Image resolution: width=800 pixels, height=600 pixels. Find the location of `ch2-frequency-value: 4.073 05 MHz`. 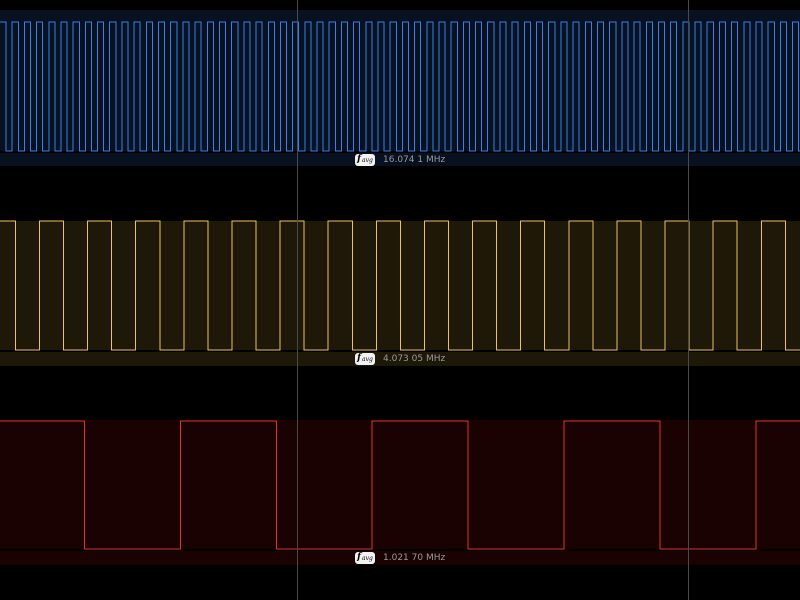

ch2-frequency-value: 4.073 05 MHz is located at coordinates (414, 358).